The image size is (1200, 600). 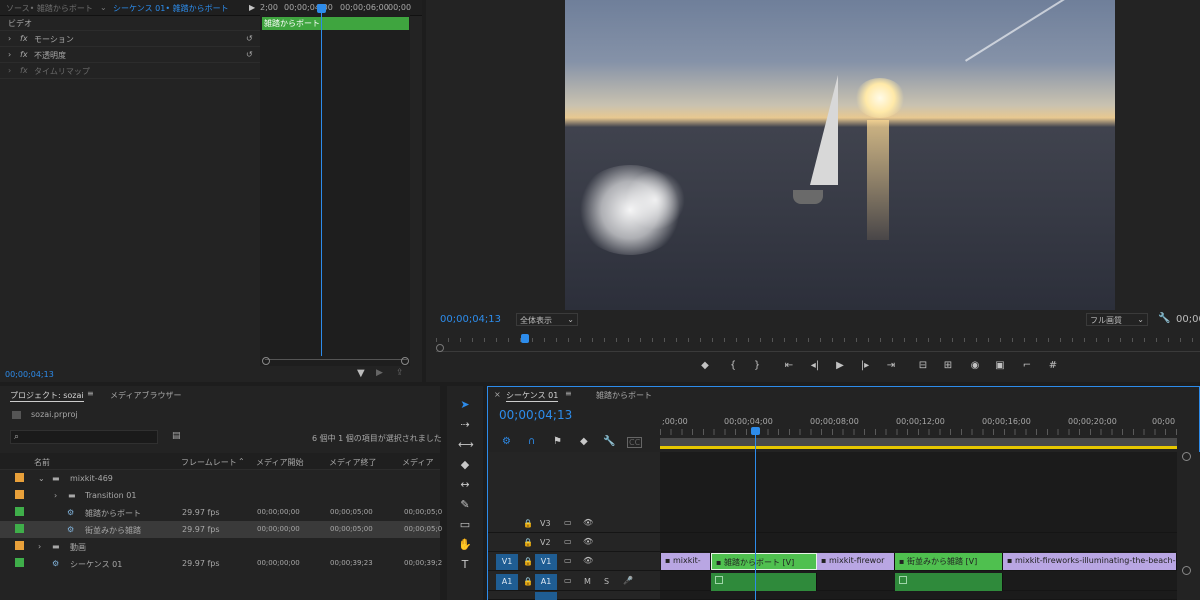 I want to click on list-item: ⌄ ▬ mixkit-469, so click(x=220, y=478).